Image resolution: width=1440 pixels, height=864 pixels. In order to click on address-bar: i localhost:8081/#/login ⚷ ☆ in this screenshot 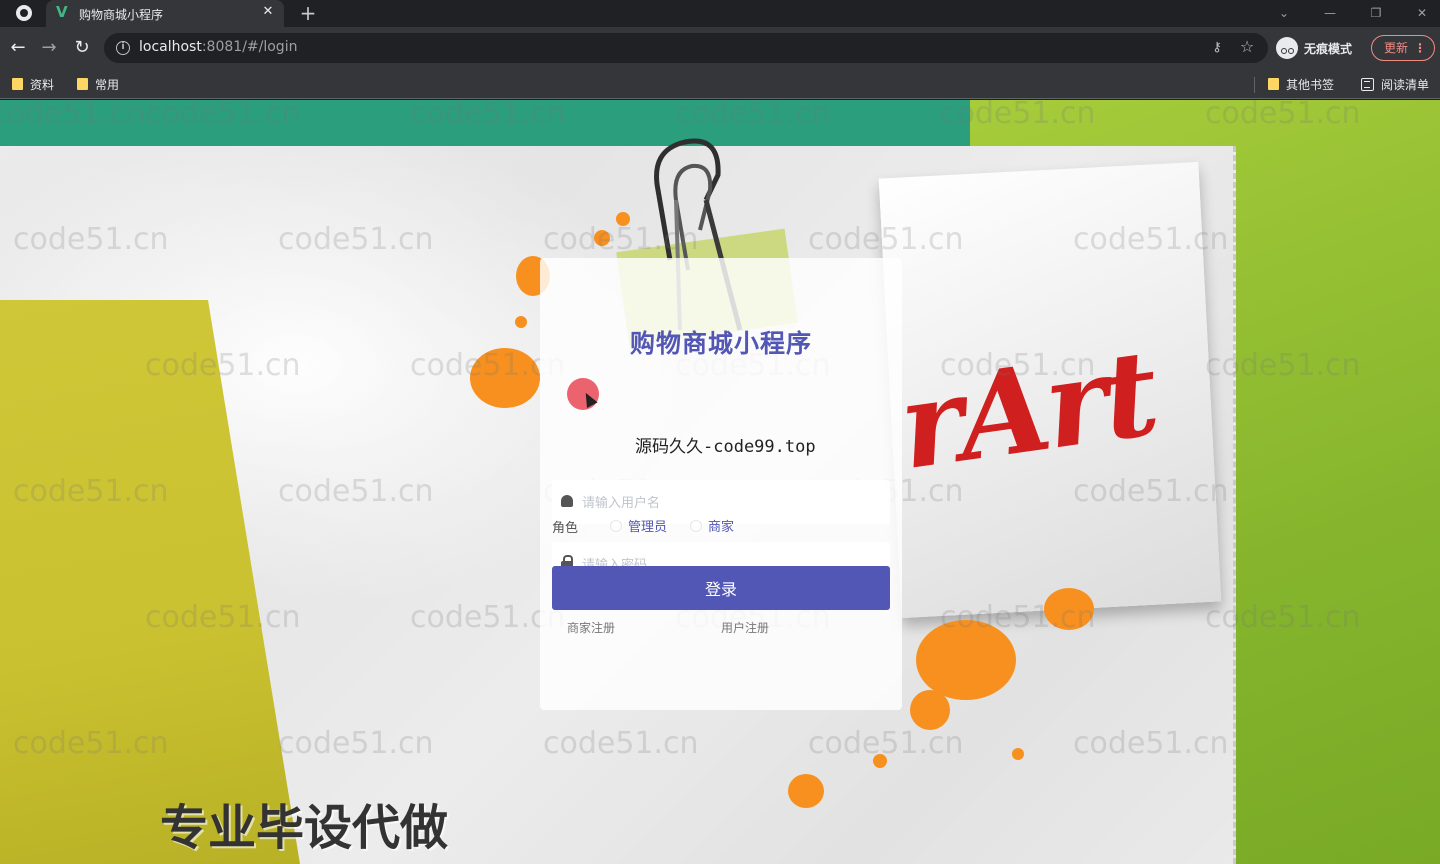, I will do `click(686, 48)`.